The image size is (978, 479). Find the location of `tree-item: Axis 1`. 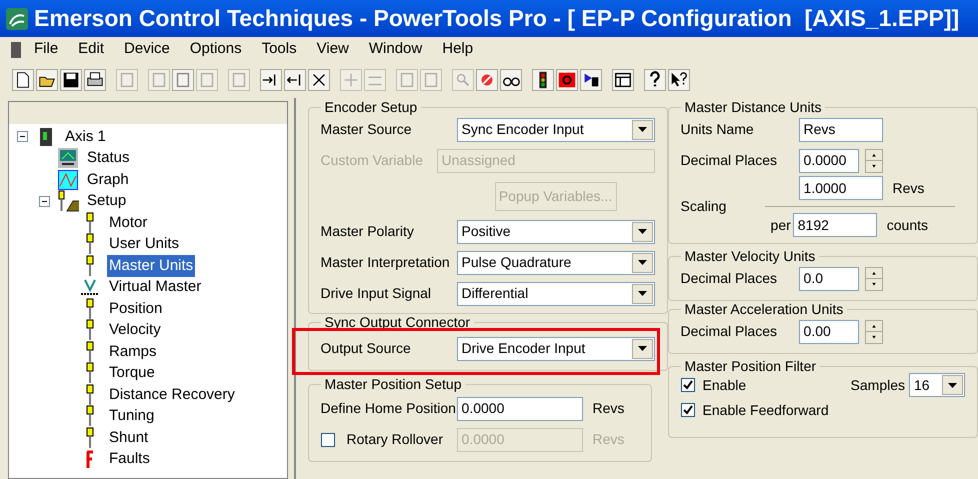

tree-item: Axis 1 is located at coordinates (85, 137).